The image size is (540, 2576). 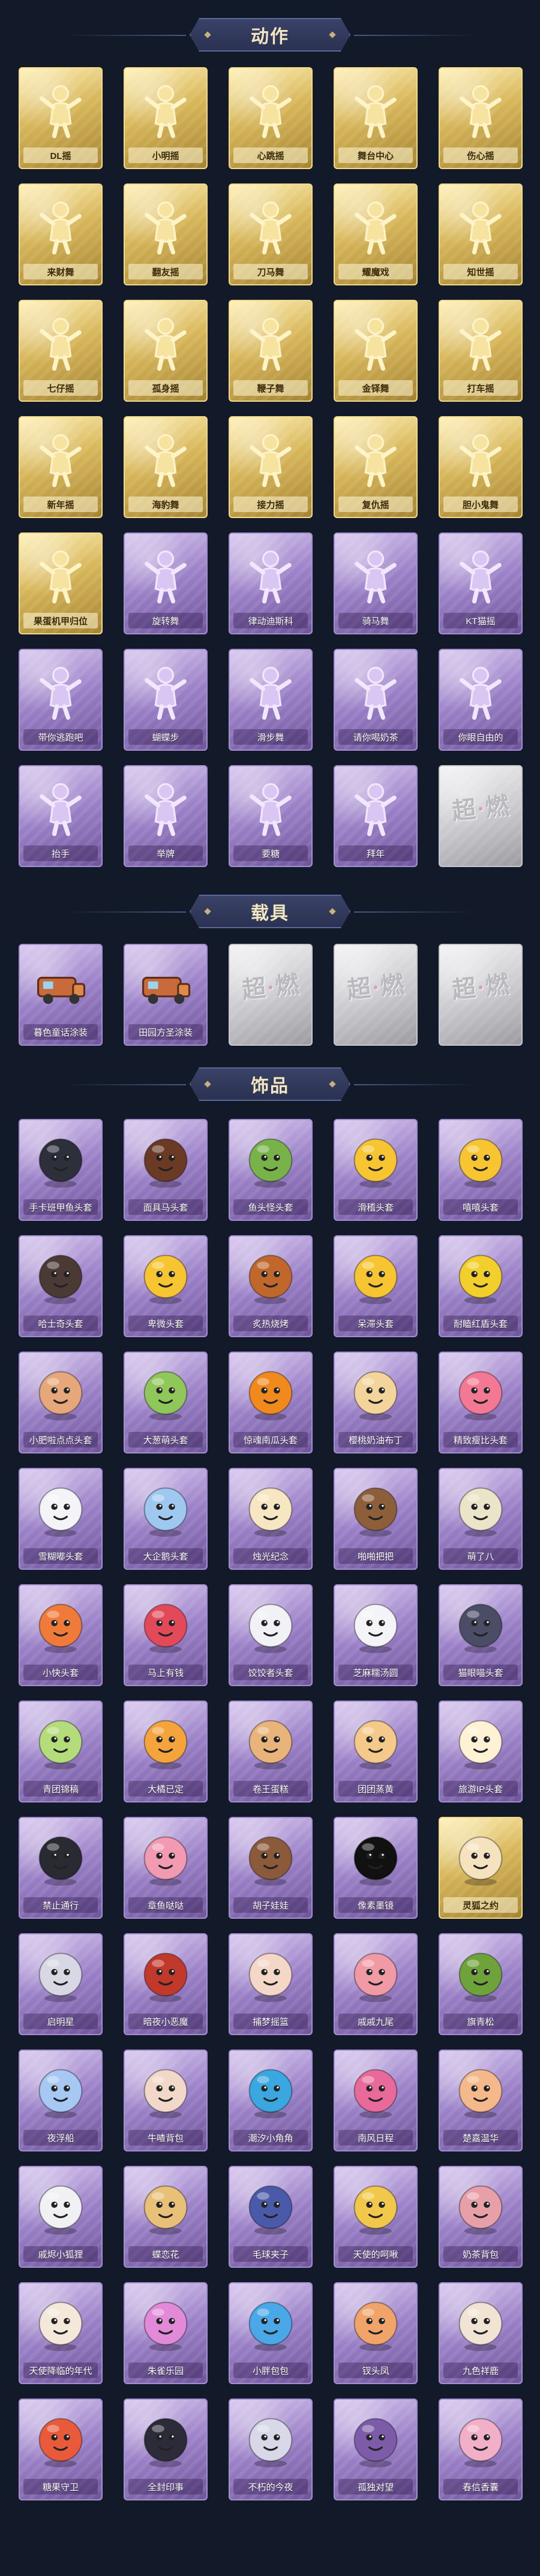 What do you see at coordinates (481, 1403) in the screenshot?
I see `accessory-item-card: 精致瘦比头套` at bounding box center [481, 1403].